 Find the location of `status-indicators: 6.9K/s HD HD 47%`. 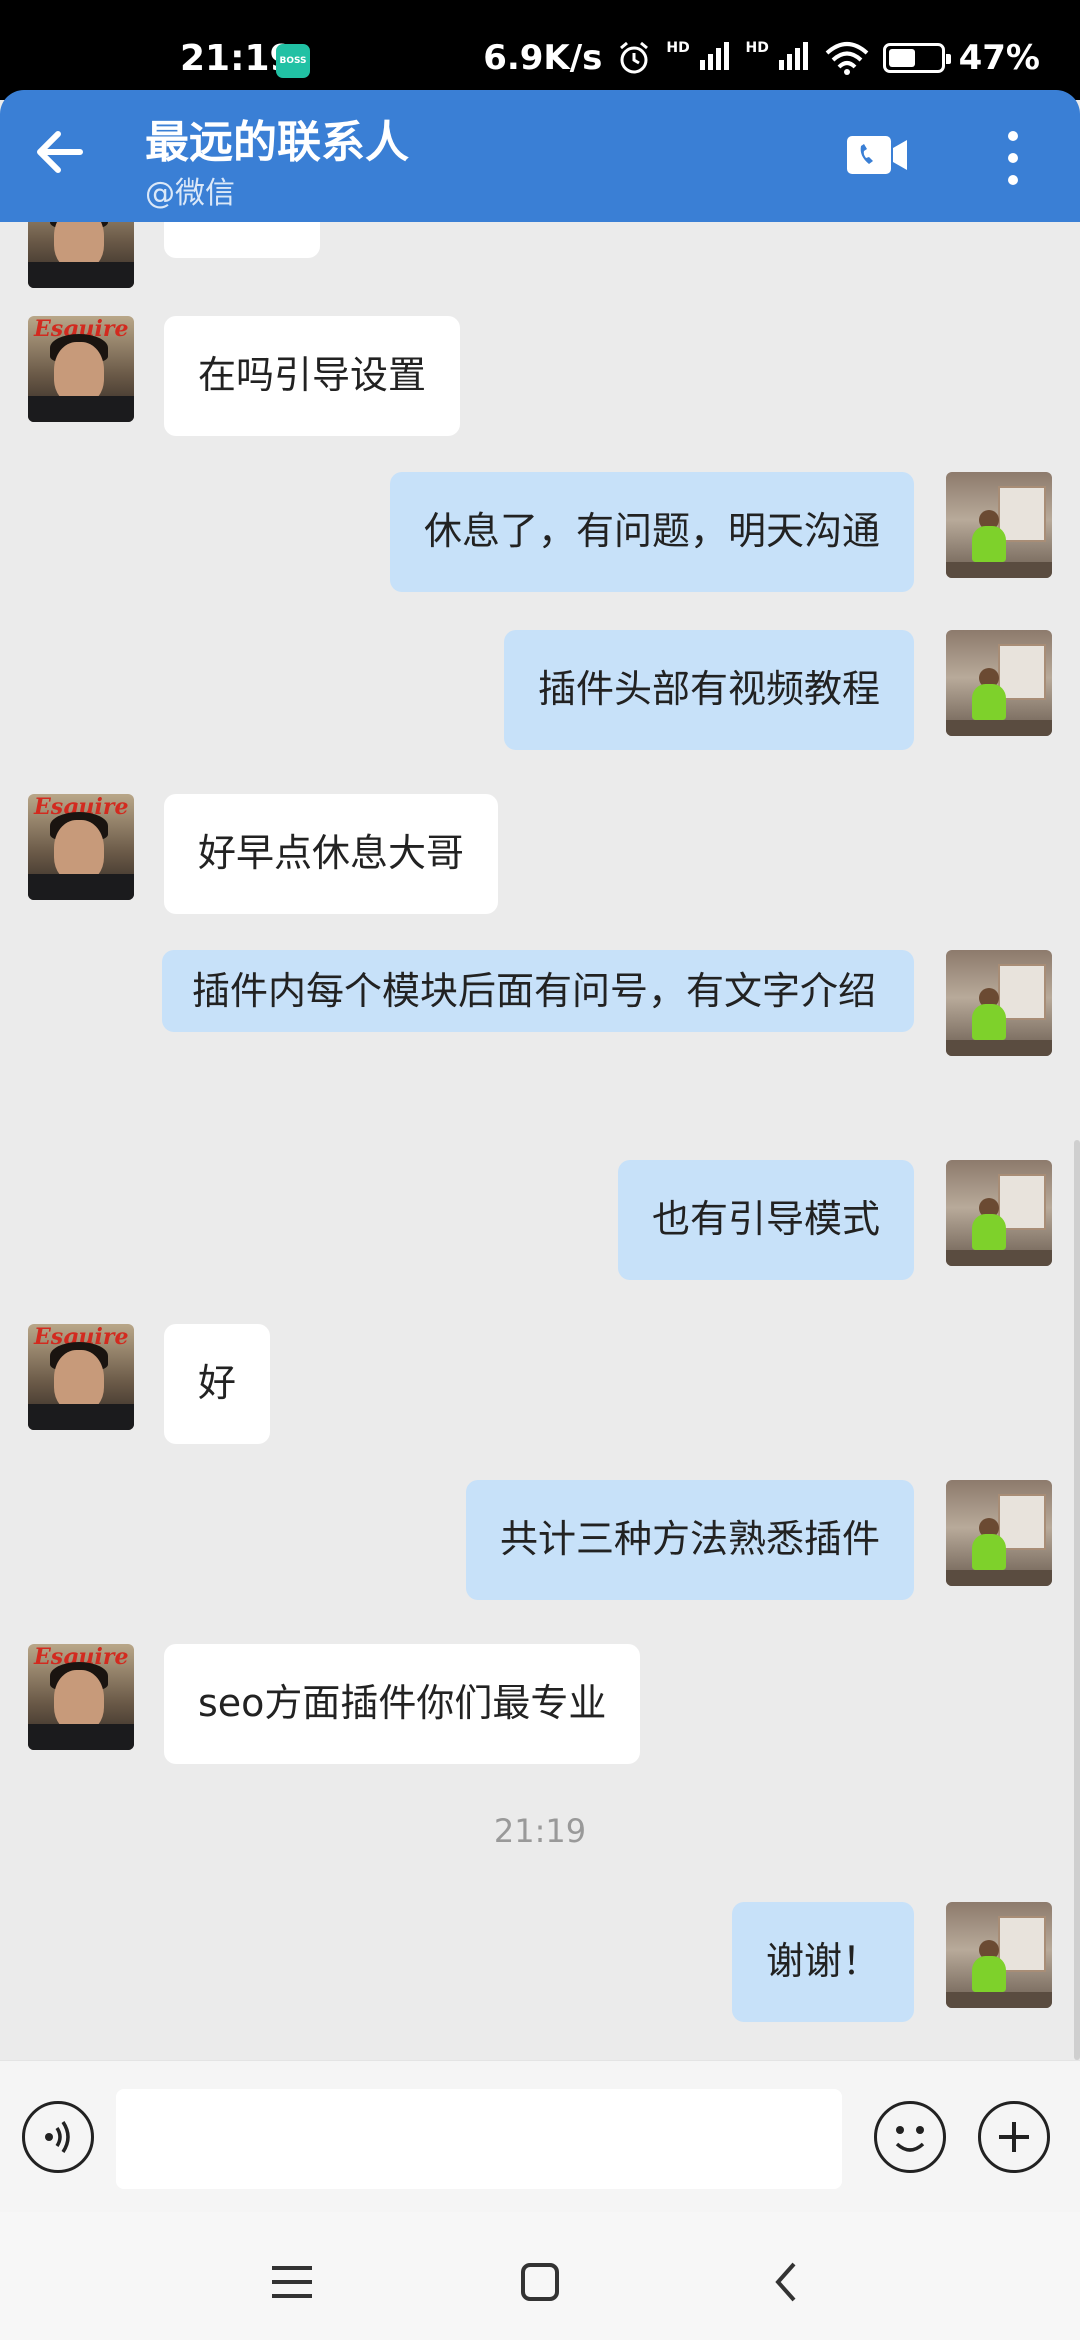

status-indicators: 6.9K/s HD HD 47% is located at coordinates (761, 58).